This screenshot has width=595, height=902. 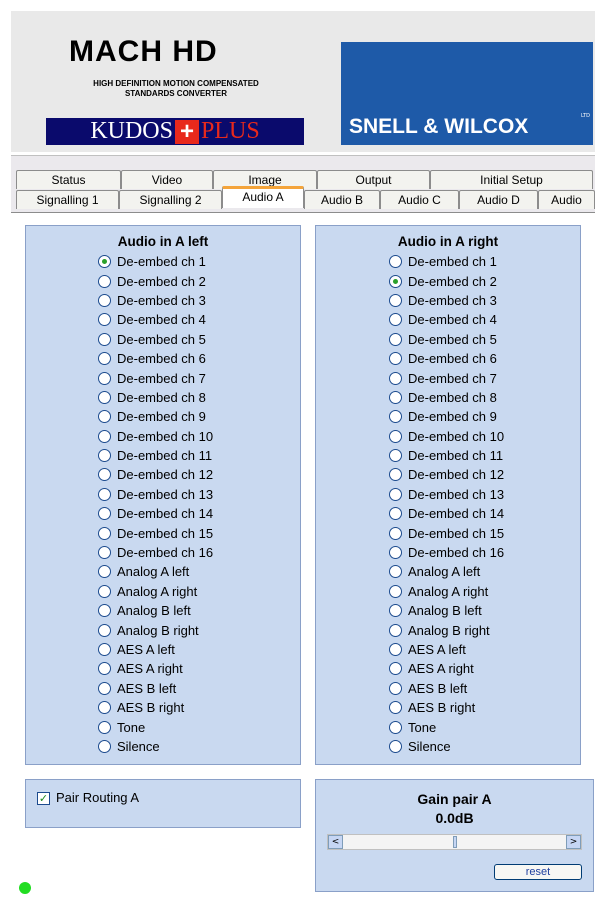 What do you see at coordinates (446, 668) in the screenshot?
I see `audio-right-option: AES A right` at bounding box center [446, 668].